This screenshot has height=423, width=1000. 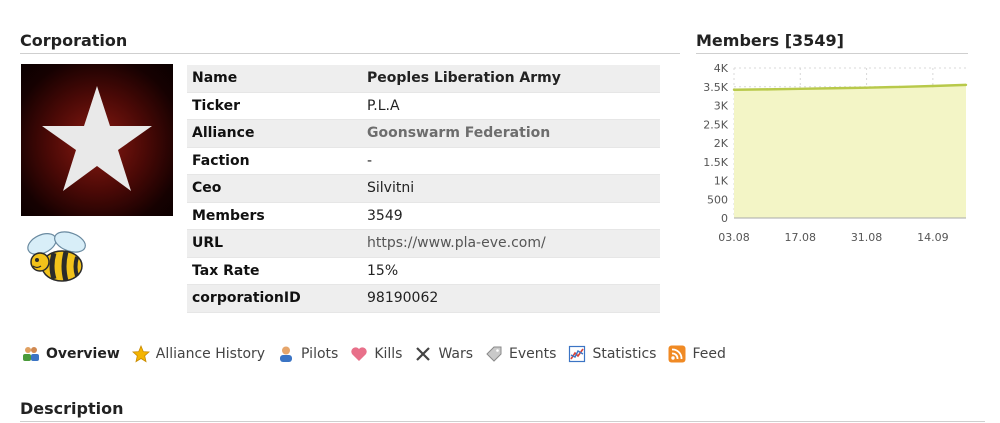 I want to click on table-row: Tax Rate 15%, so click(x=423, y=271).